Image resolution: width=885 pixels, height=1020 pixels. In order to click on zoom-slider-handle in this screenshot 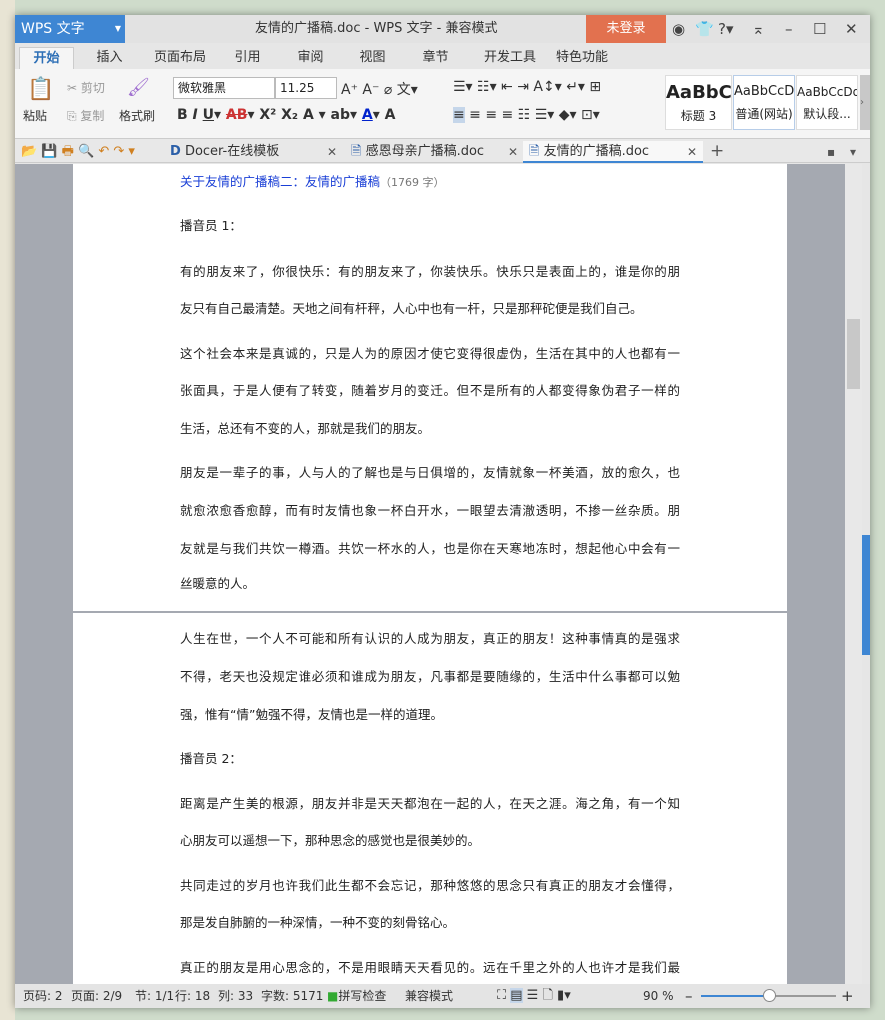, I will do `click(769, 995)`.